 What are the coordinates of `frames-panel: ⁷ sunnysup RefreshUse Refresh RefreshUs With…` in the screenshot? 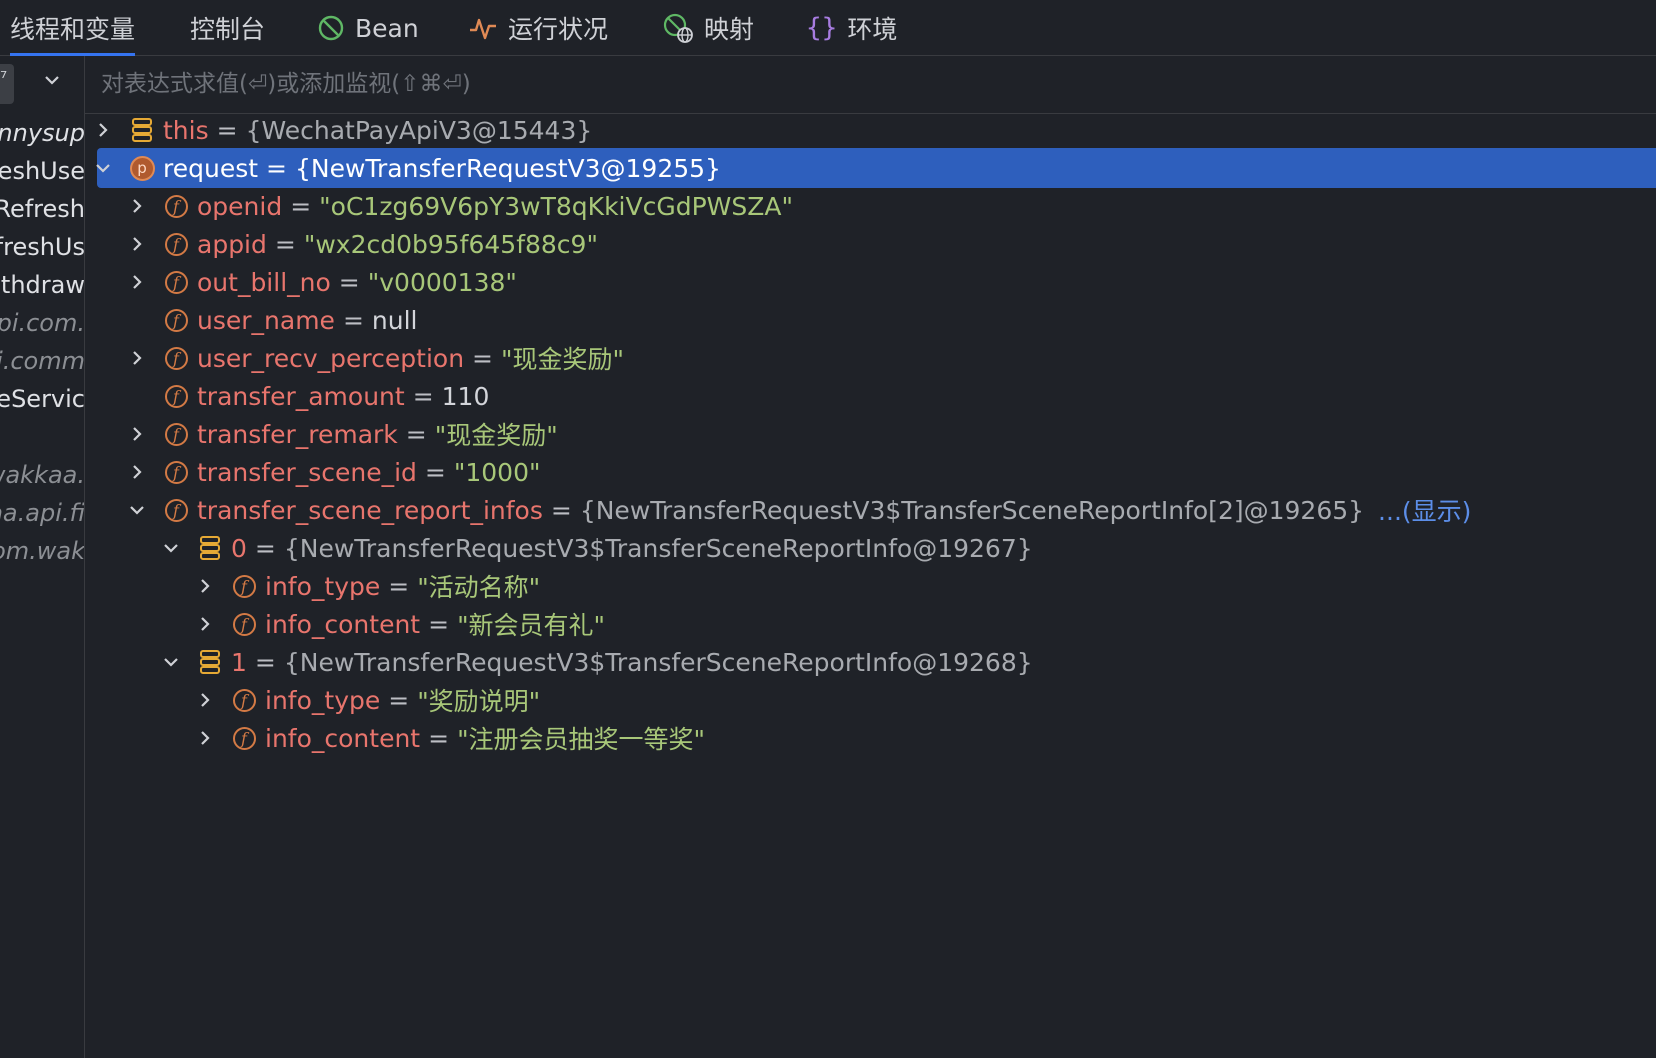 It's located at (42, 557).